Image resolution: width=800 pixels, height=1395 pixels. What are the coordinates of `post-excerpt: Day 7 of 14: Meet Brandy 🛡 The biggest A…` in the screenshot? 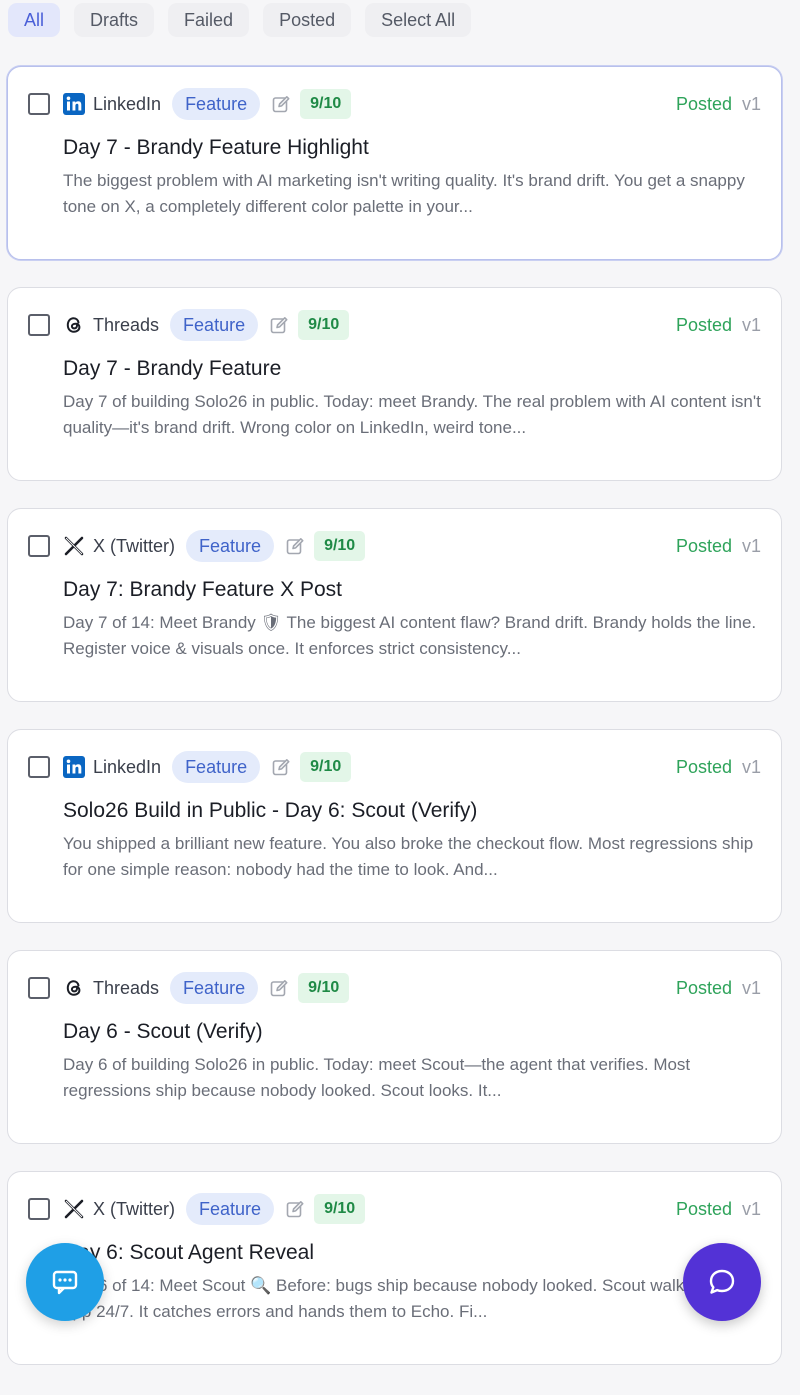 It's located at (410, 635).